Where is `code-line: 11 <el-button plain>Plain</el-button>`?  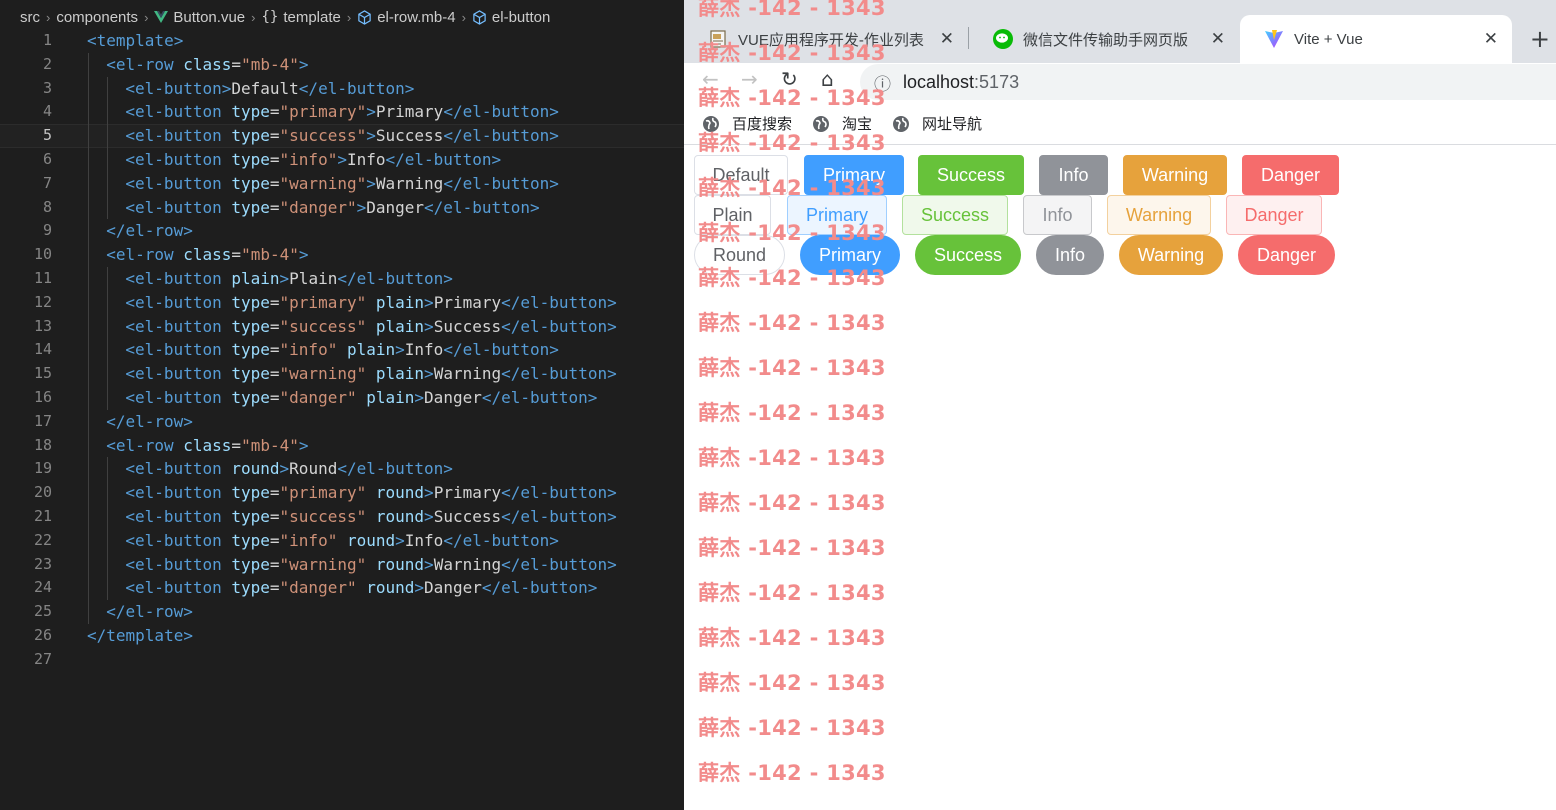 code-line: 11 <el-button plain>Plain</el-button> is located at coordinates (342, 278).